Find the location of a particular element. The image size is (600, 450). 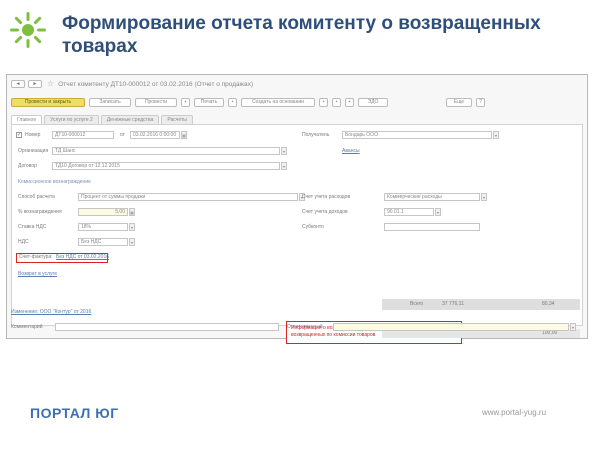

total-value: 37 776,11 is located at coordinates (453, 304).